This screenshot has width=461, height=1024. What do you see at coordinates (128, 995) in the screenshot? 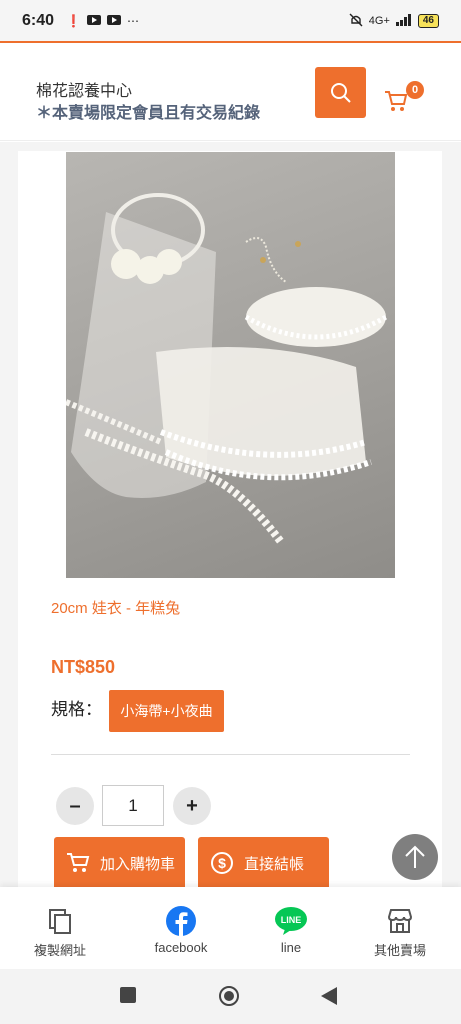
I see `square-icon` at bounding box center [128, 995].